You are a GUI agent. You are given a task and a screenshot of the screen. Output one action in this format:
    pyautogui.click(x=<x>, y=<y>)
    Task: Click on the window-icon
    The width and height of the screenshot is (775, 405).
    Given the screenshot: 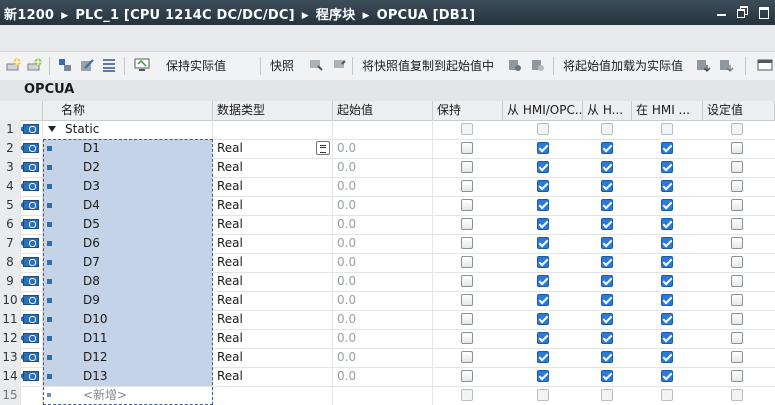 What is the action you would take?
    pyautogui.click(x=765, y=65)
    